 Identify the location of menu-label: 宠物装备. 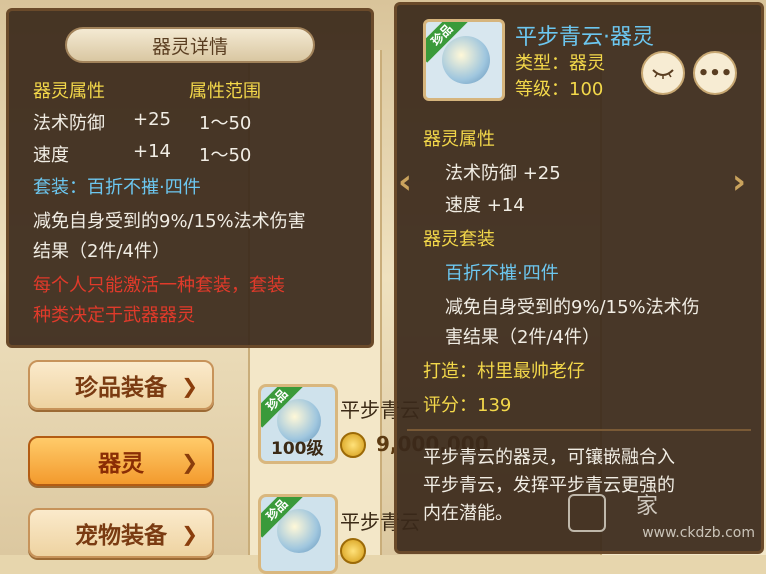
(121, 536).